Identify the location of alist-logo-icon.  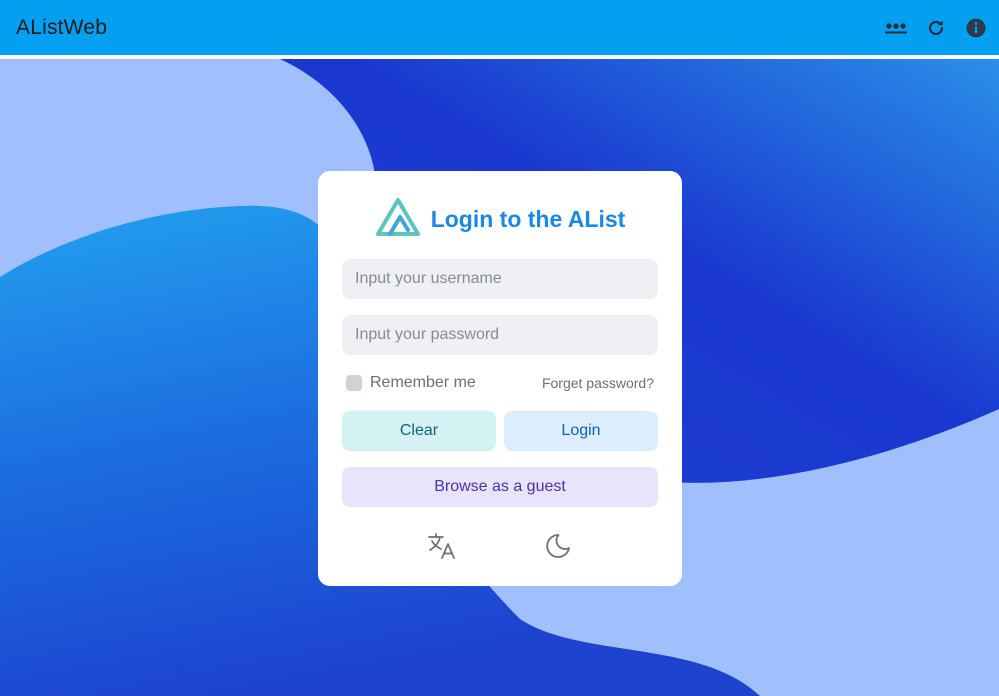
(398, 219).